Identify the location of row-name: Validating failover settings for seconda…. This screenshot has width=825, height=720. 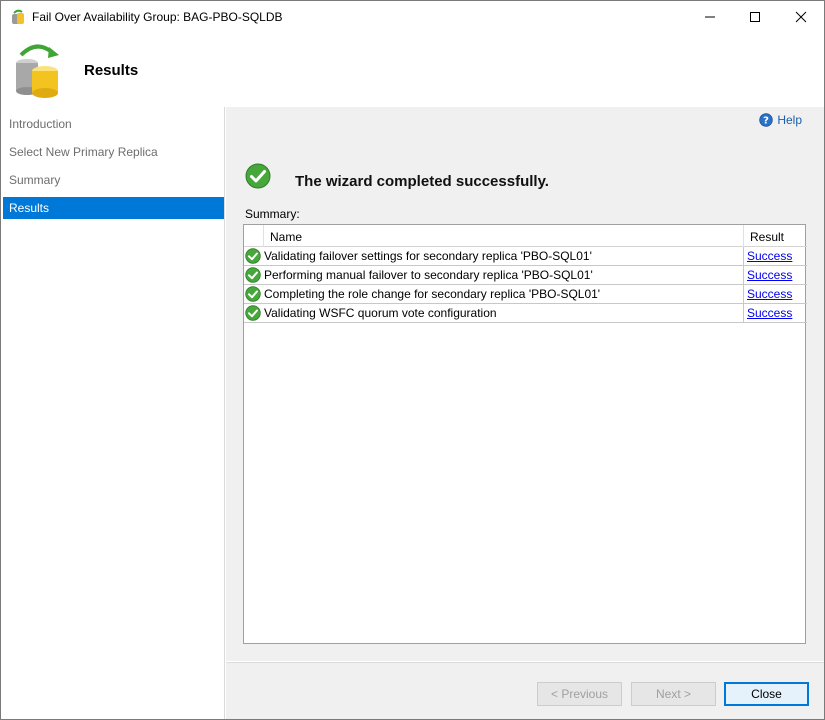
(428, 256).